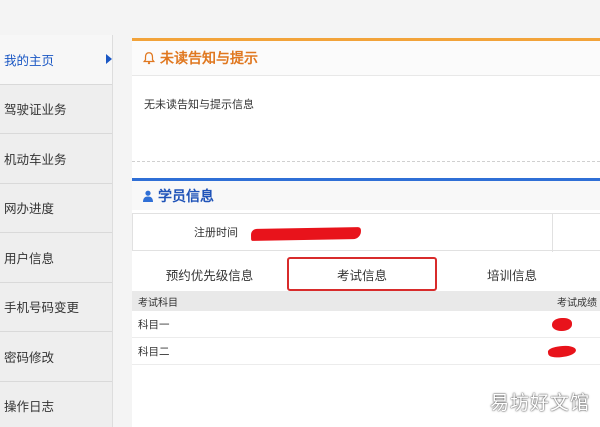 Image resolution: width=600 pixels, height=427 pixels. What do you see at coordinates (35, 110) in the screenshot?
I see `sidebar-item-label: 驾驶证业务` at bounding box center [35, 110].